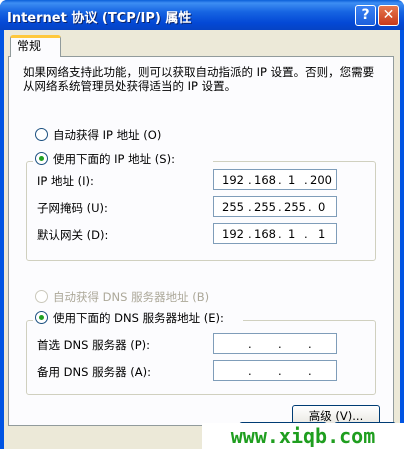 Image resolution: width=404 pixels, height=449 pixels. What do you see at coordinates (365, 15) in the screenshot?
I see `help-button: ?` at bounding box center [365, 15].